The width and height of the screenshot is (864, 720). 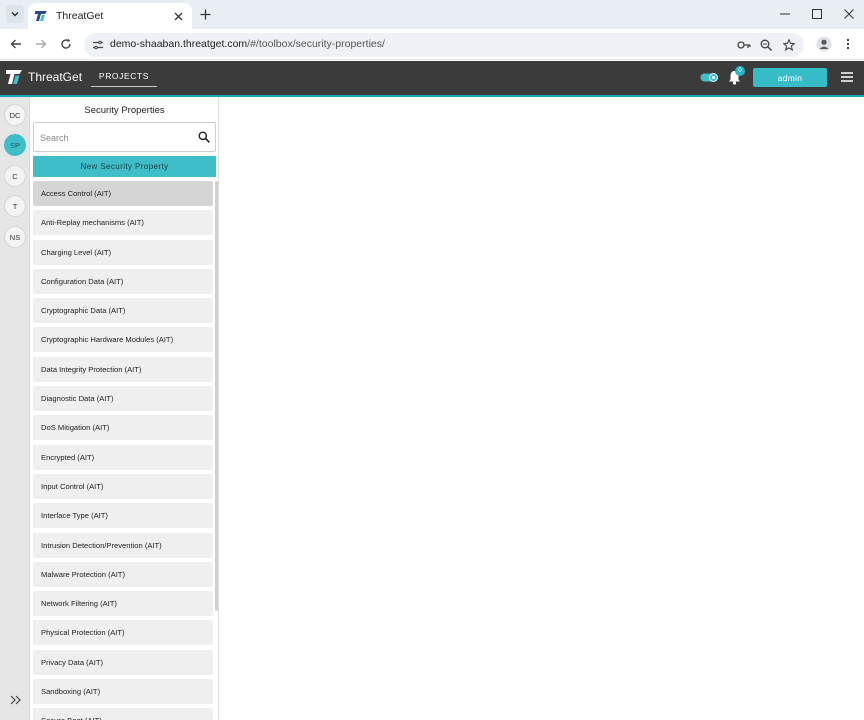 What do you see at coordinates (14, 77) in the screenshot?
I see `threatget-logo-icon` at bounding box center [14, 77].